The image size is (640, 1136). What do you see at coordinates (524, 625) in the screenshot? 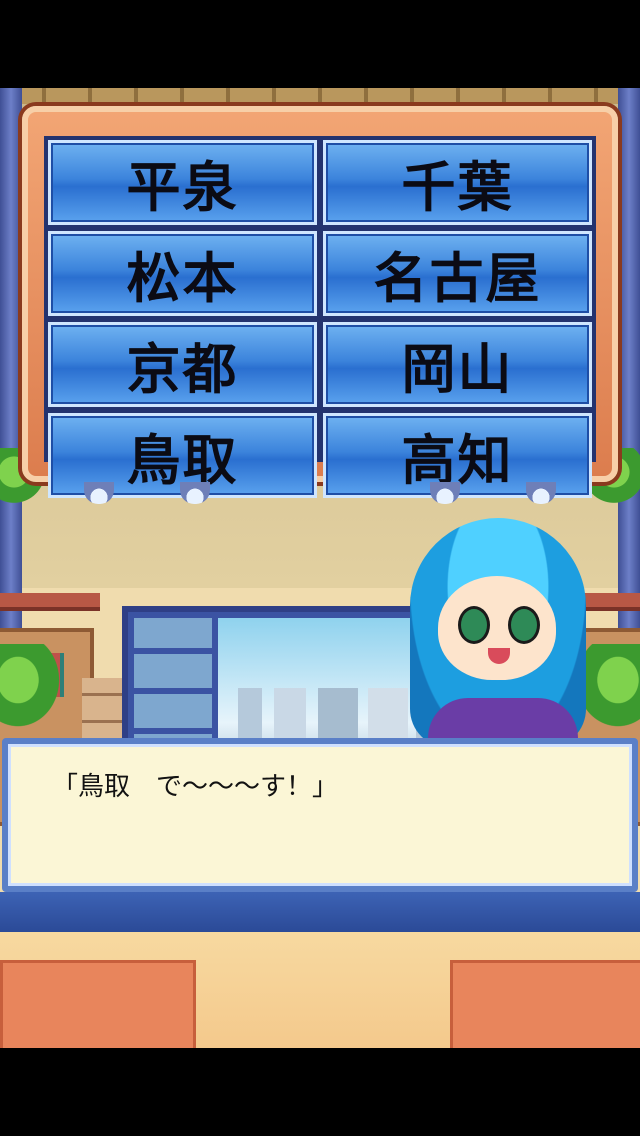
I see `character-right-eye` at bounding box center [524, 625].